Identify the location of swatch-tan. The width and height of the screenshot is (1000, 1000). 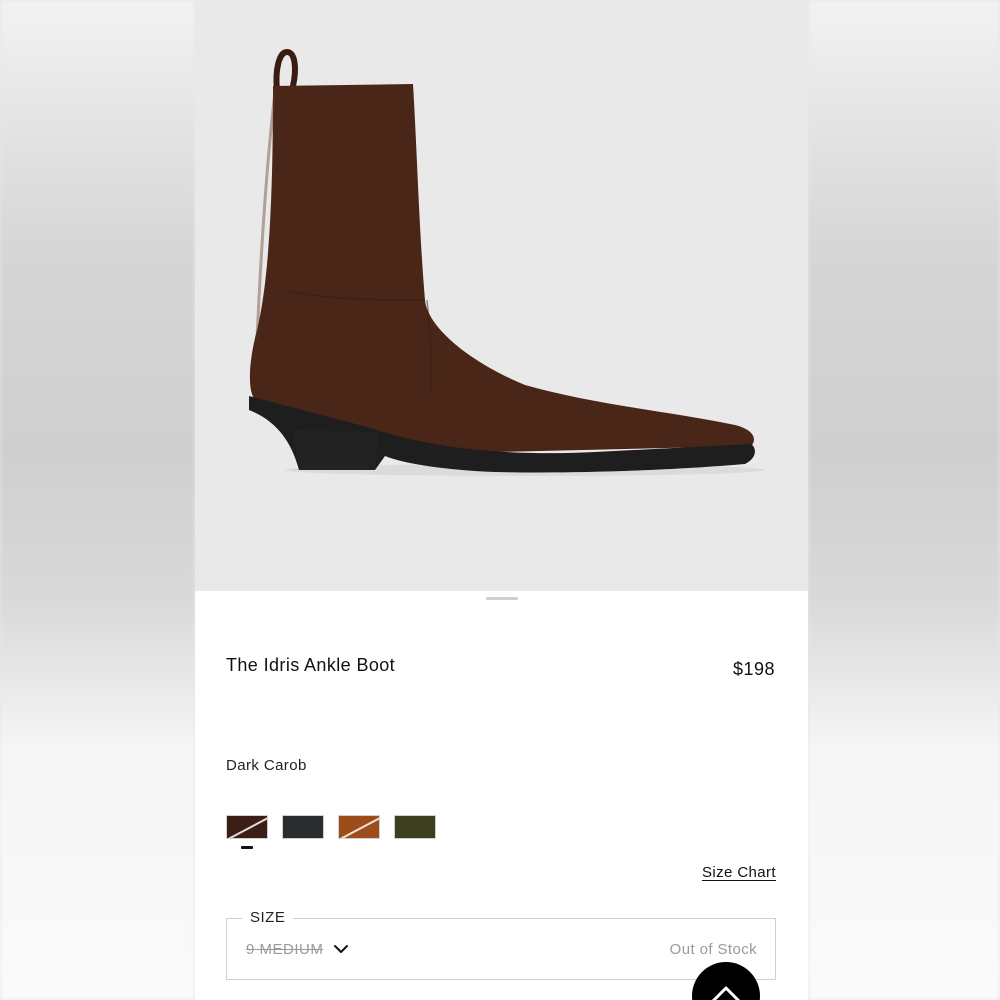
(359, 827).